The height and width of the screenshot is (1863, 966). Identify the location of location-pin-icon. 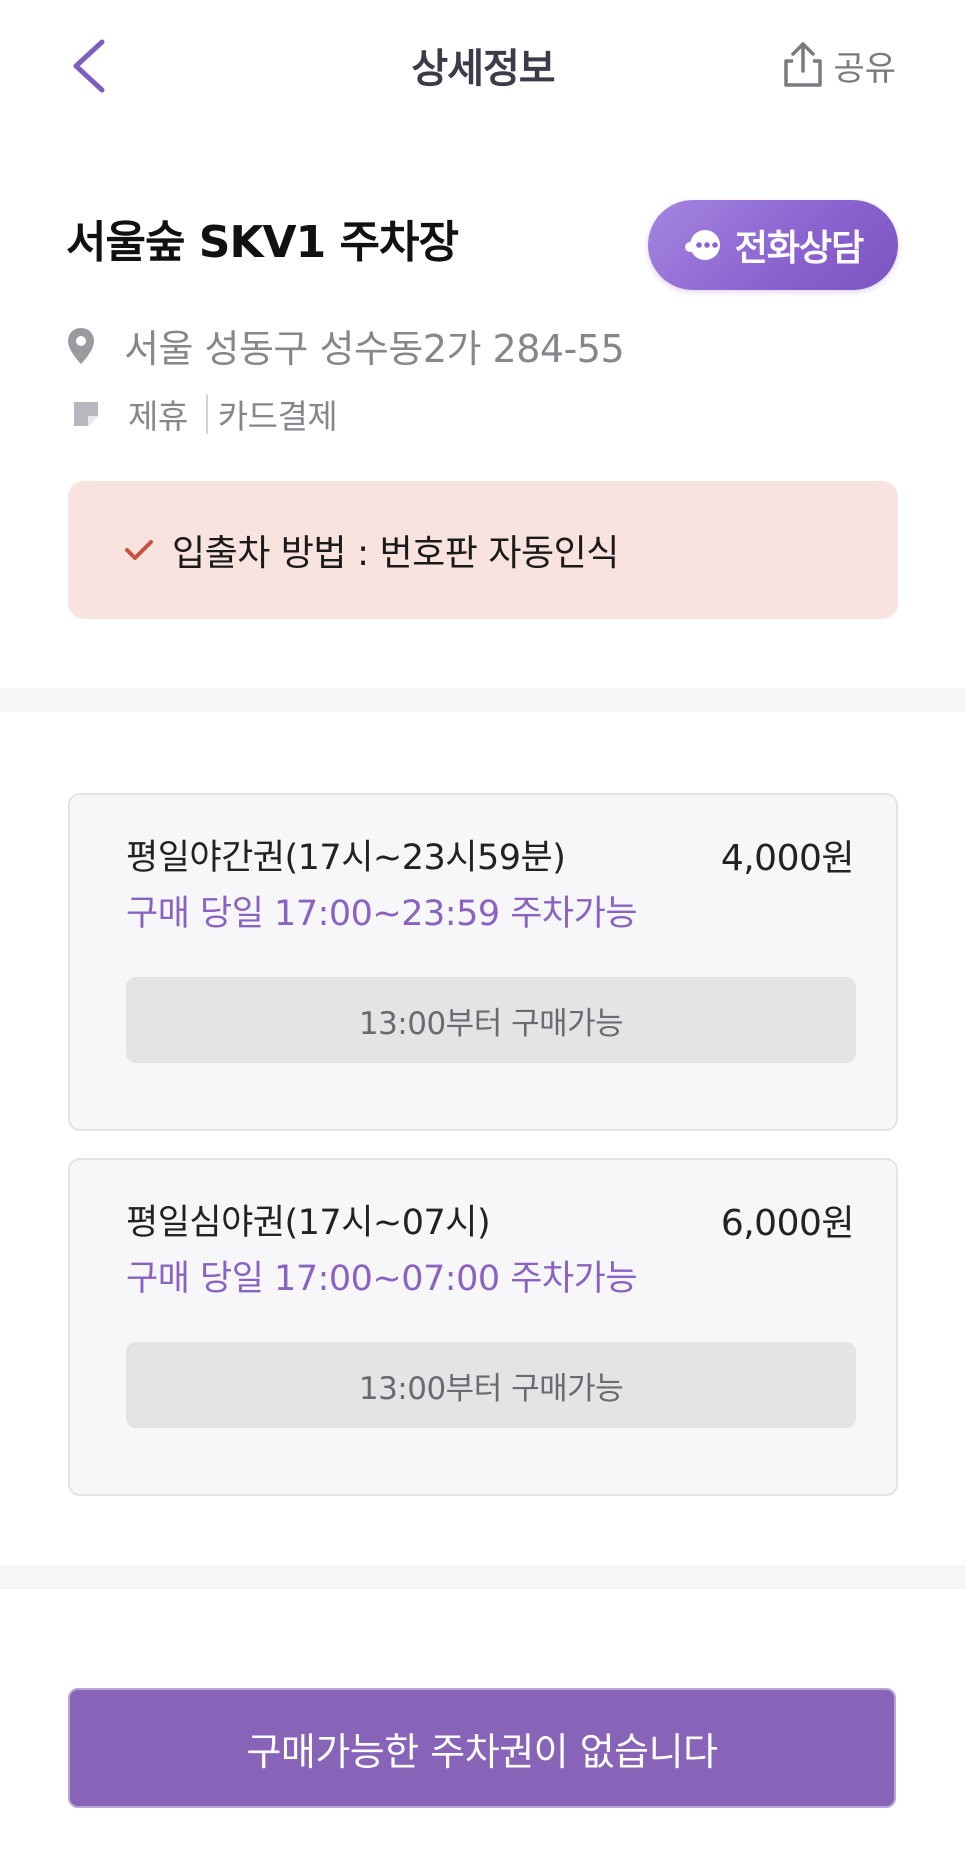
(81, 345).